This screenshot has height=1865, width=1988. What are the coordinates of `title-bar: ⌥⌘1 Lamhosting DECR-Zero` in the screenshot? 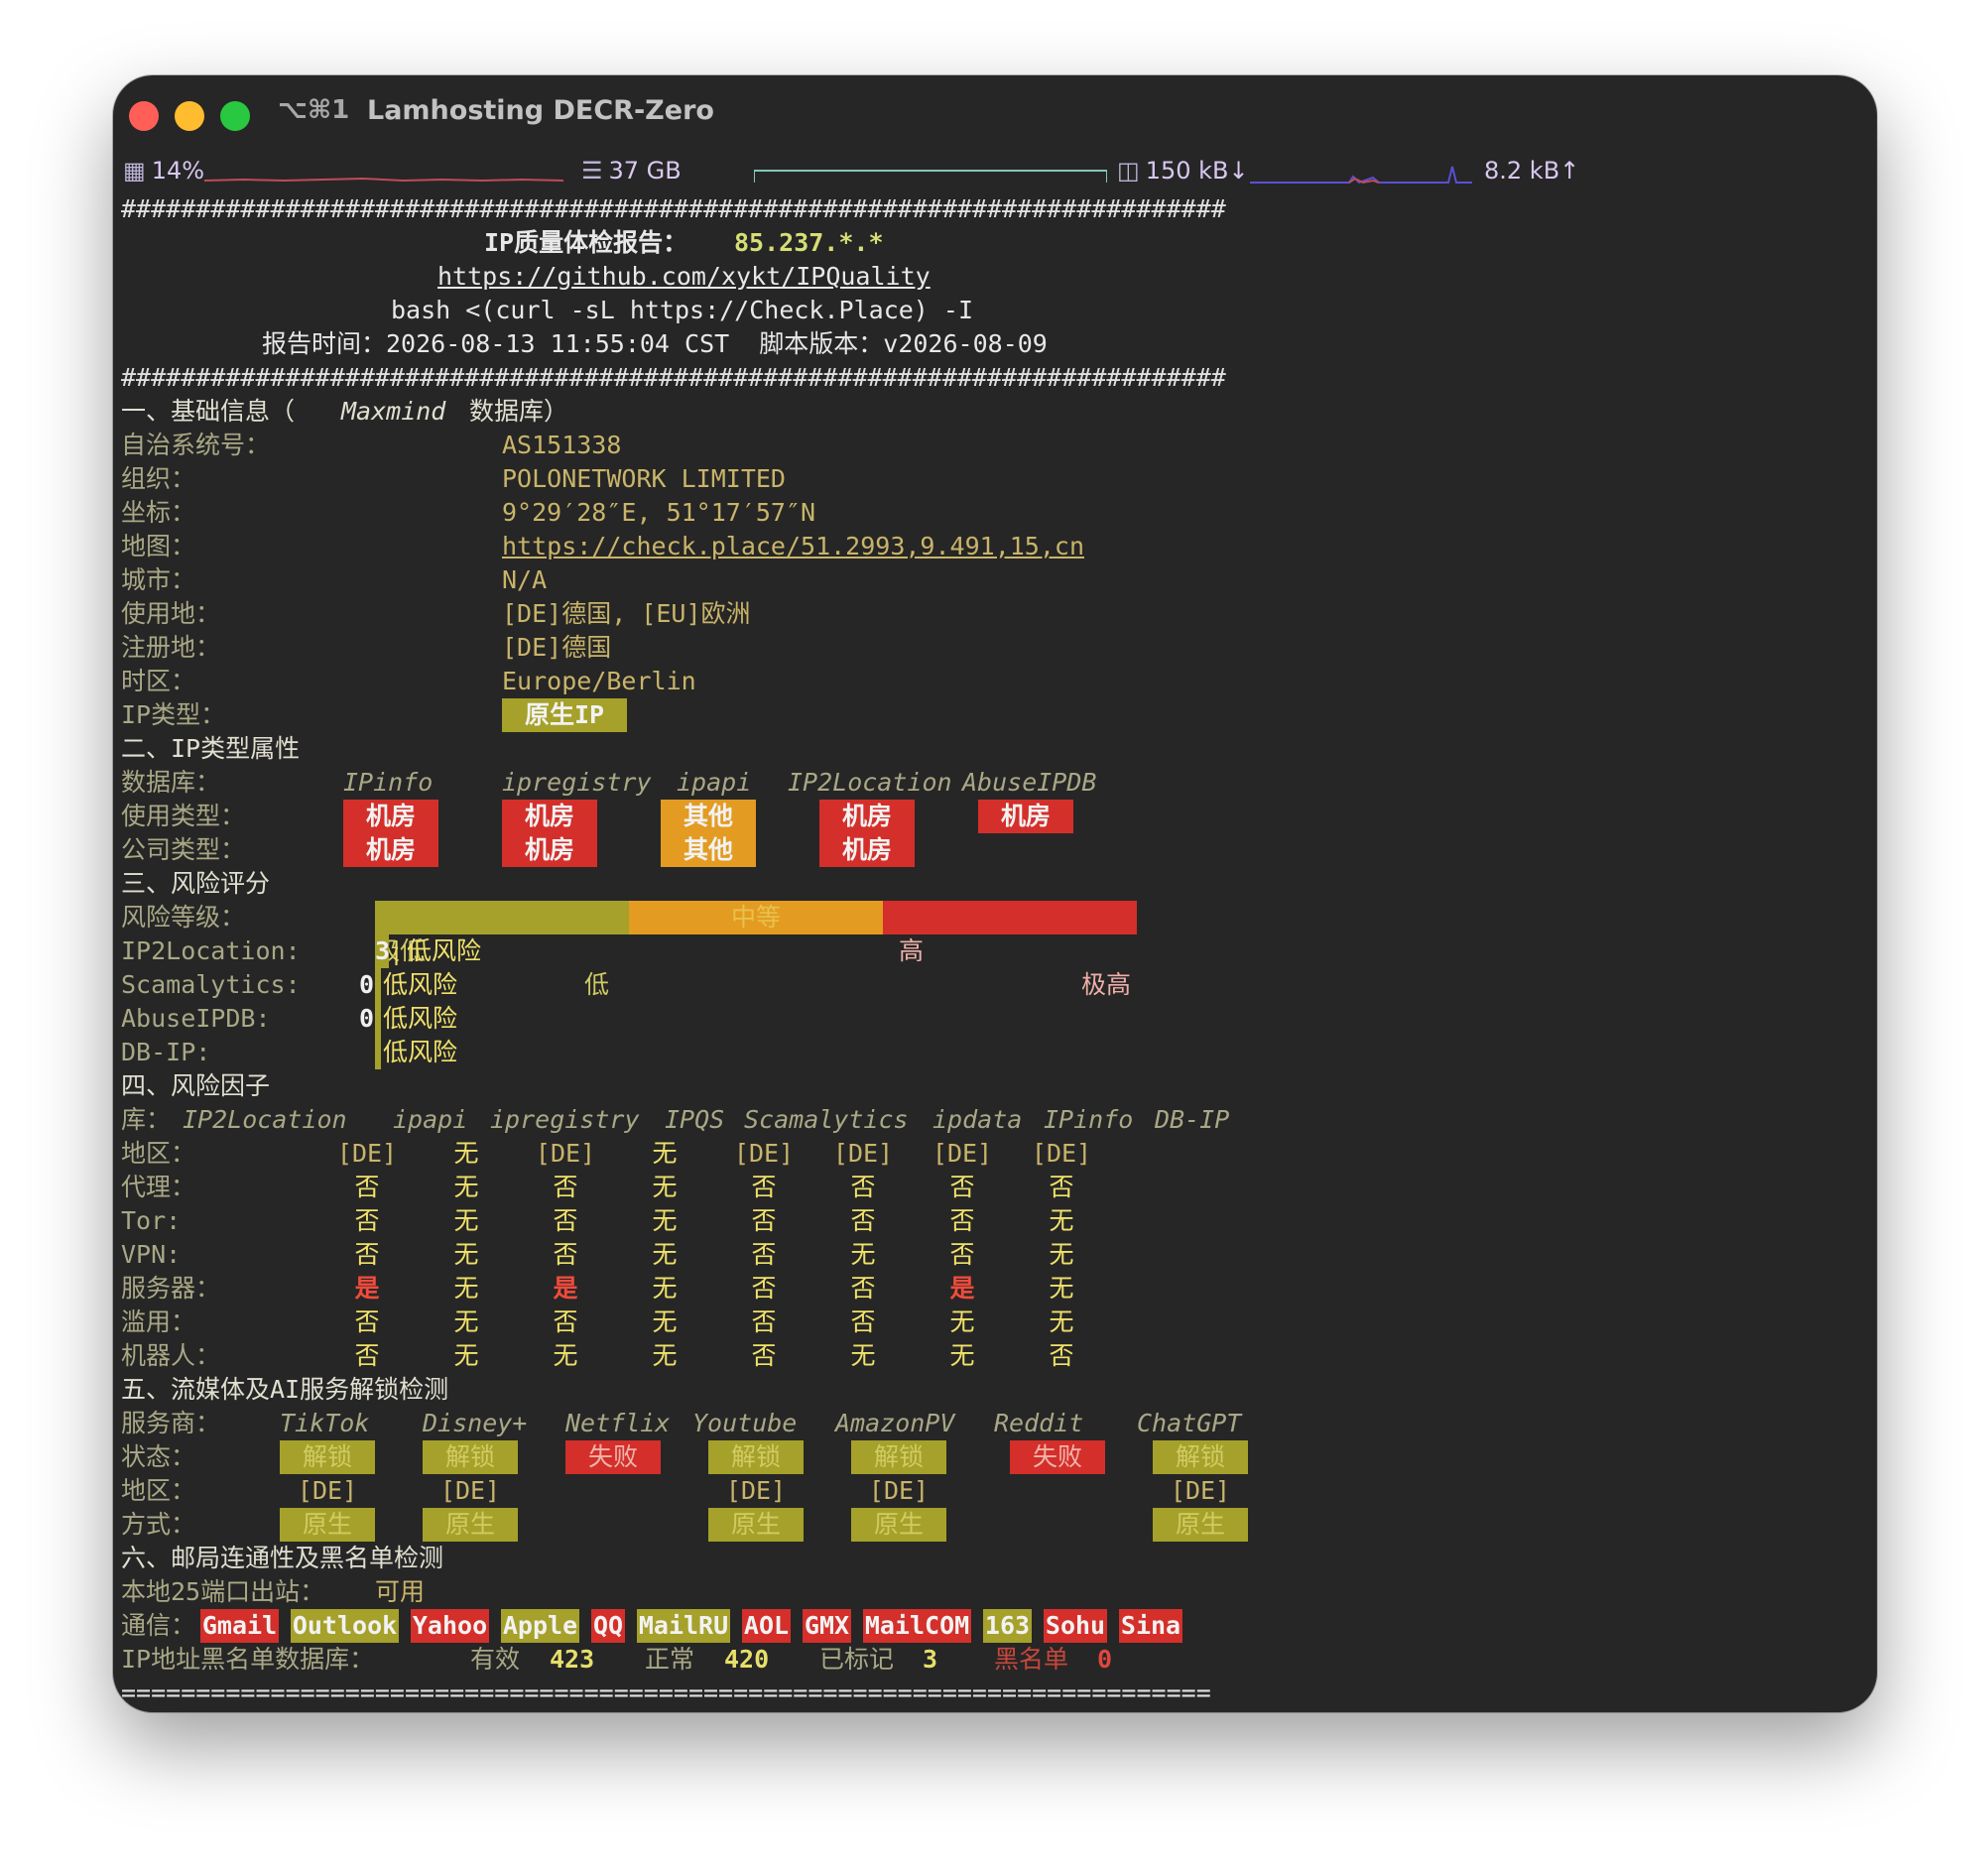 It's located at (995, 120).